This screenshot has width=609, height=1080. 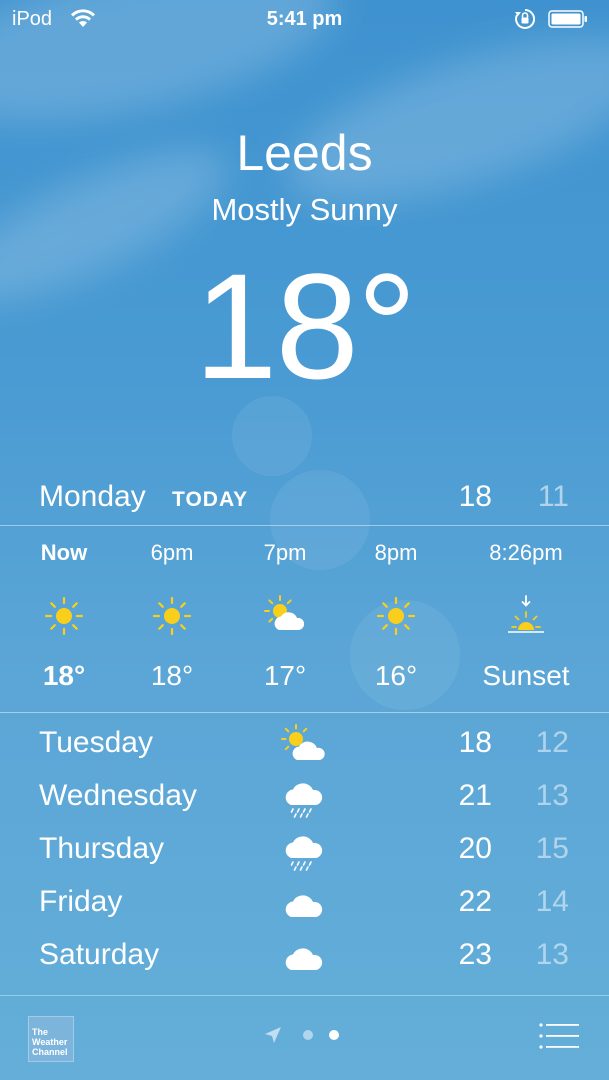 I want to click on day-name: Thursday, so click(x=102, y=848).